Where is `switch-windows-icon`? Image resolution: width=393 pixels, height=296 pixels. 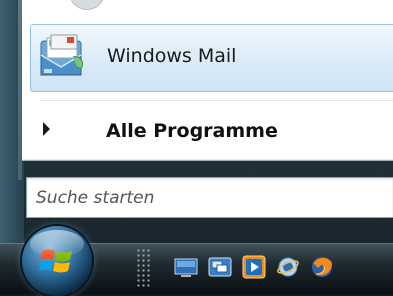
switch-windows-icon is located at coordinates (220, 267).